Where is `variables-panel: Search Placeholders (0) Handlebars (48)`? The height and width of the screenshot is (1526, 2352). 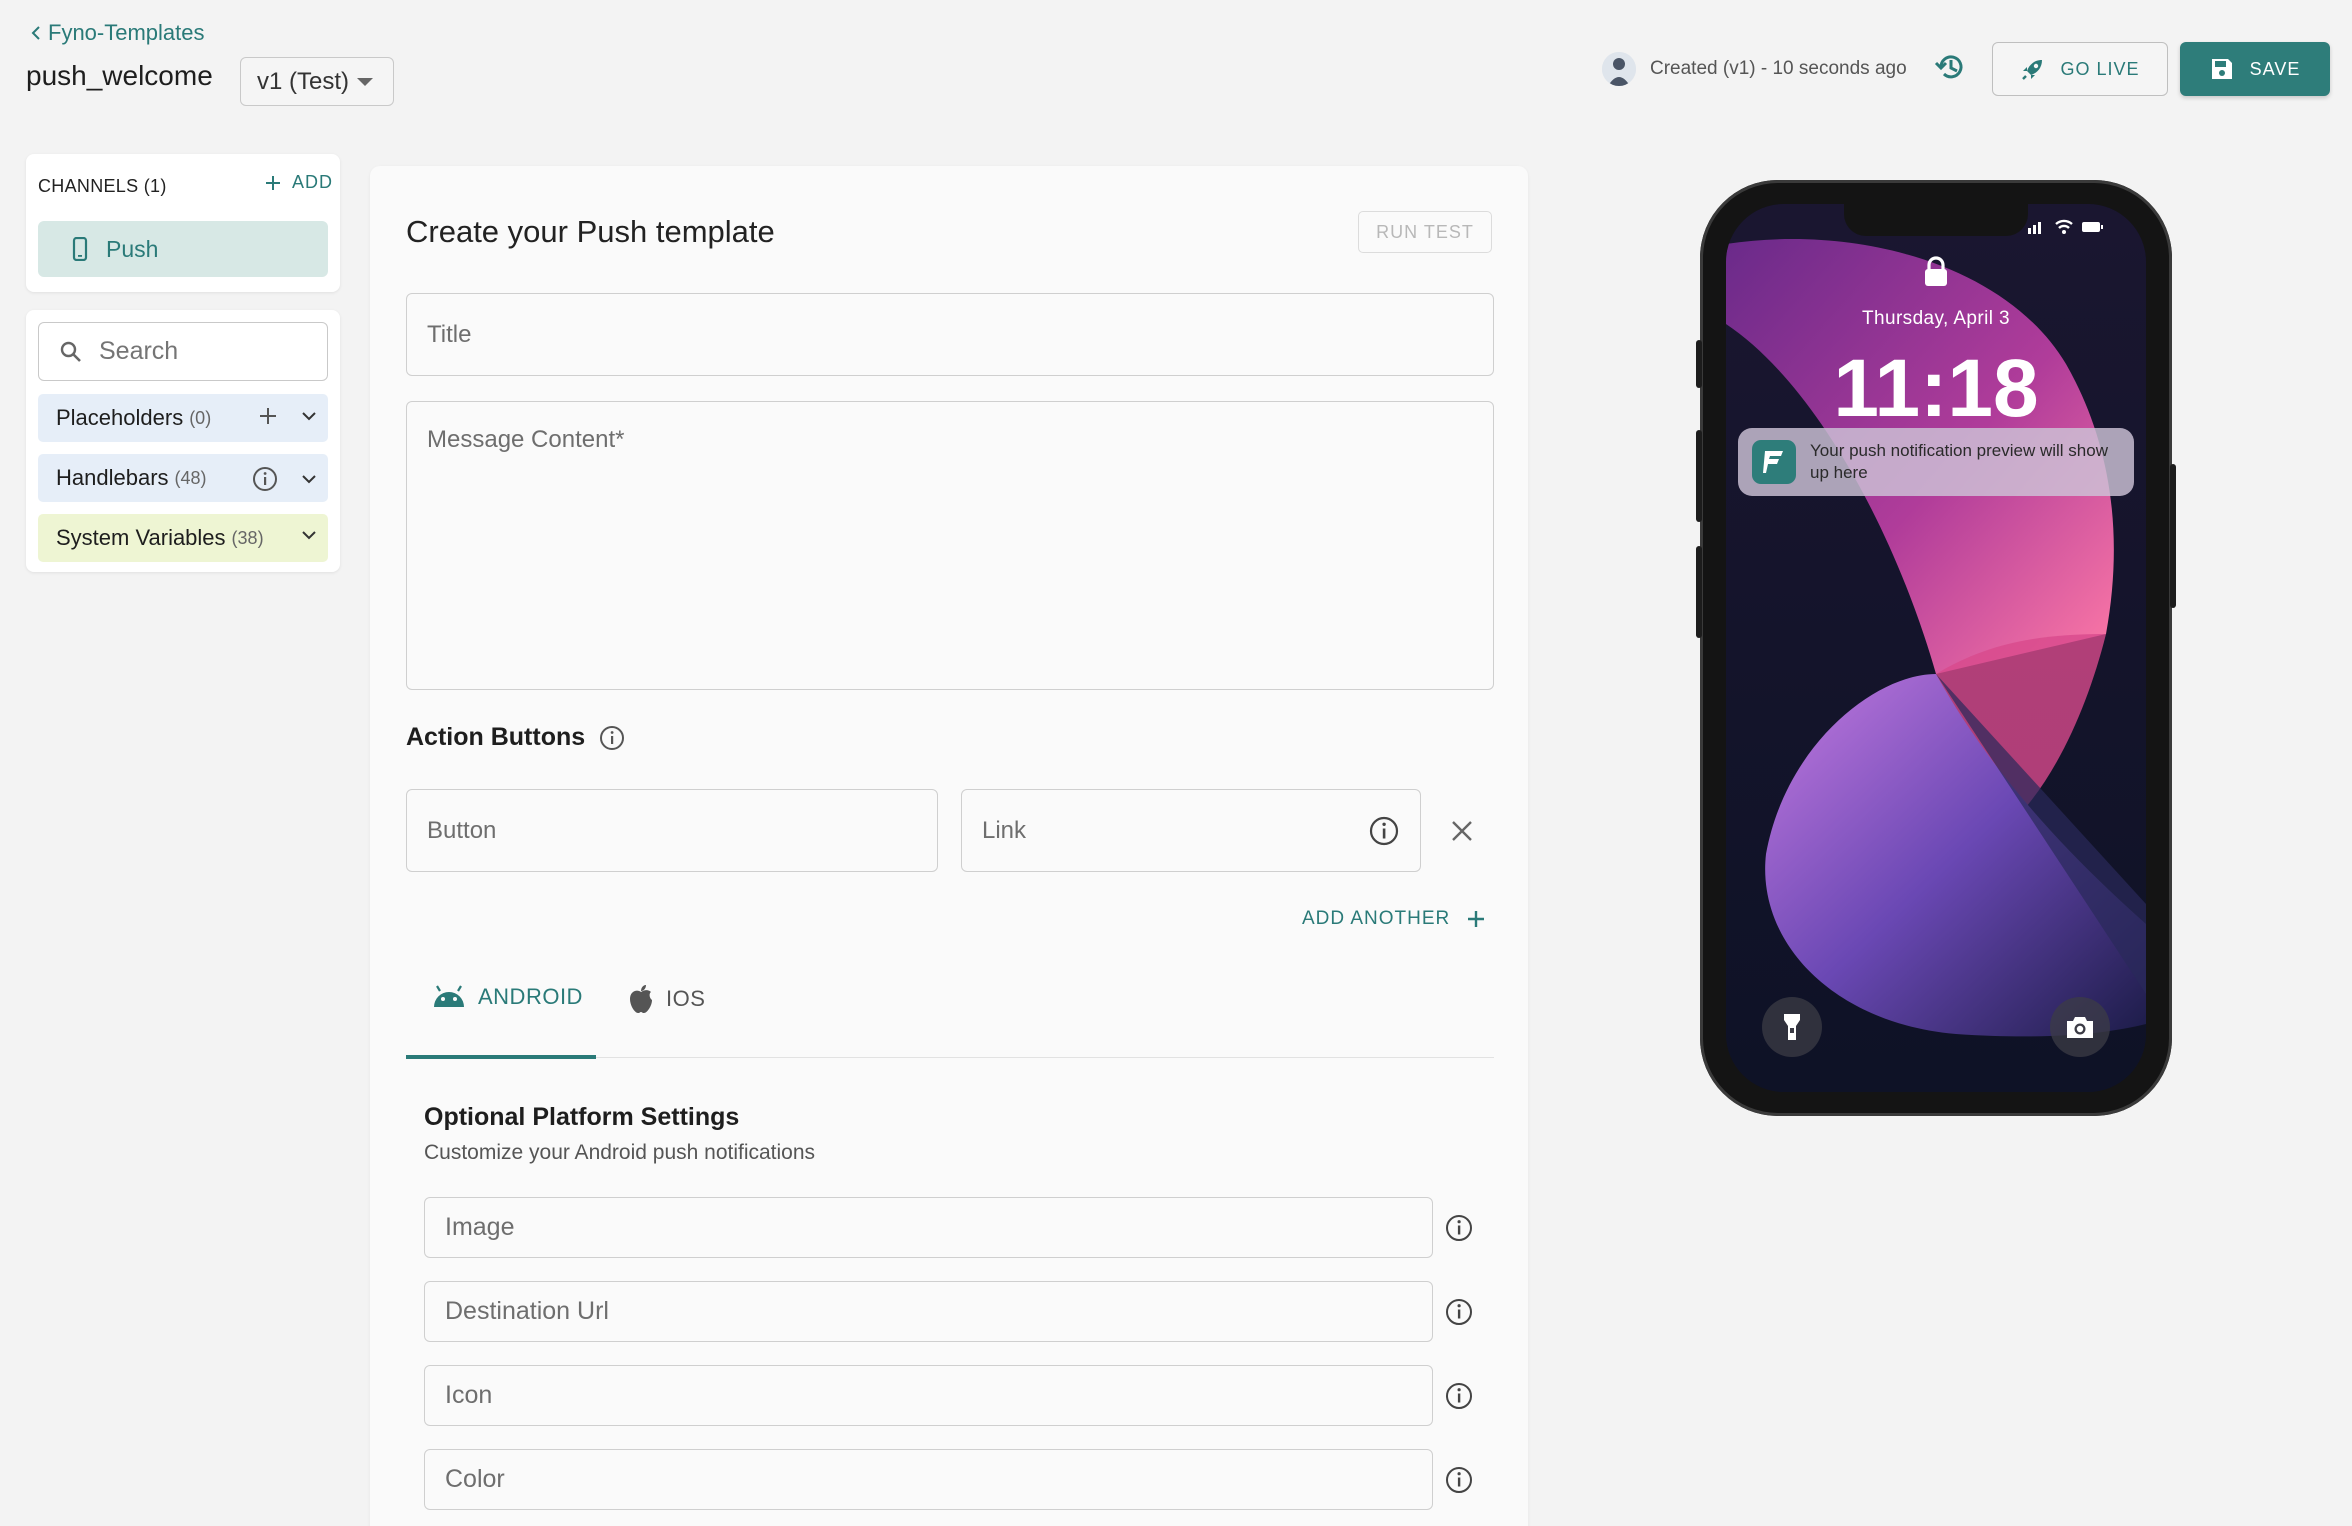
variables-panel: Search Placeholders (0) Handlebars (48) is located at coordinates (183, 441).